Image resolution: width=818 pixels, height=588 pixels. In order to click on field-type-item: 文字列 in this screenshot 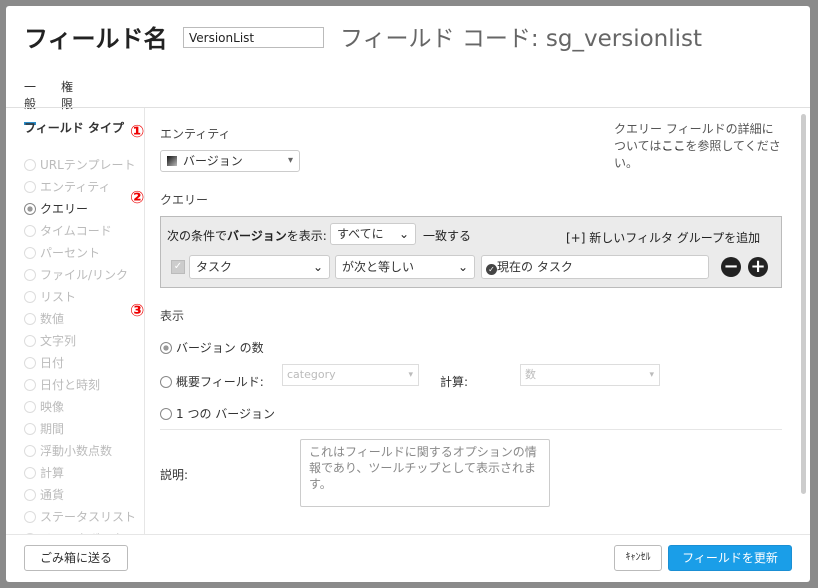, I will do `click(50, 340)`.